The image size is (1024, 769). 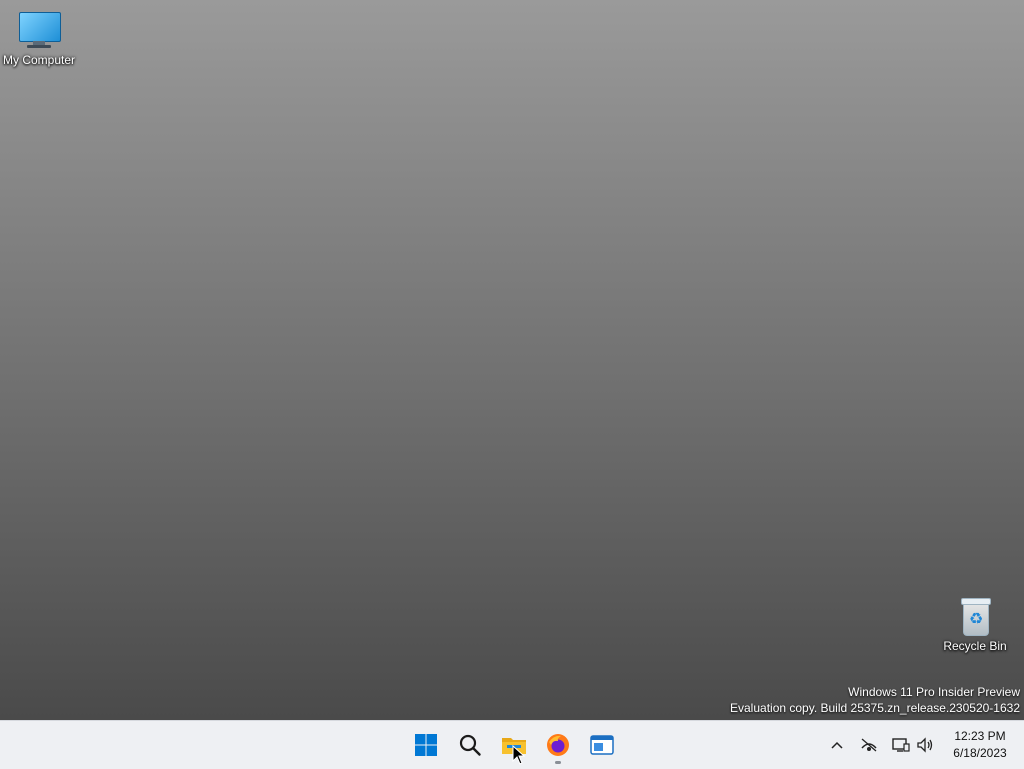 I want to click on volume-icon, so click(x=925, y=745).